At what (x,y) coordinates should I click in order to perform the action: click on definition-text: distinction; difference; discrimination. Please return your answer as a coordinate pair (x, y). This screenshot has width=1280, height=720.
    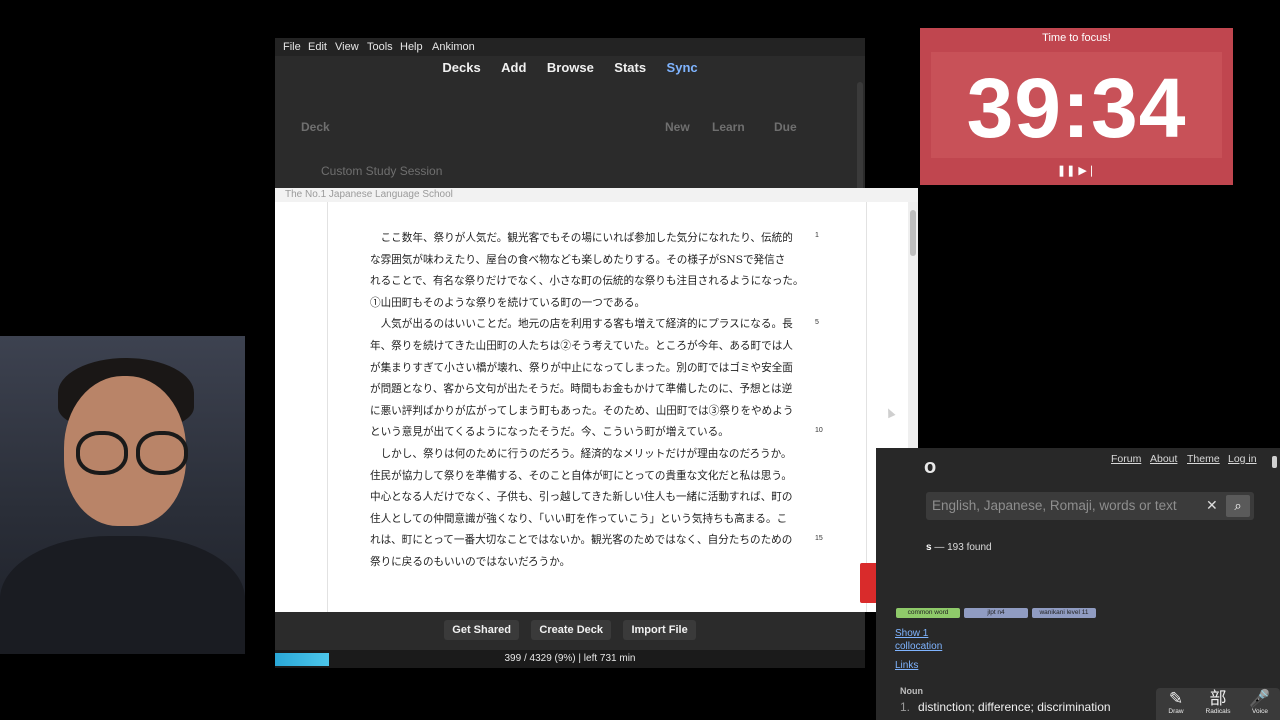
    Looking at the image, I should click on (1014, 707).